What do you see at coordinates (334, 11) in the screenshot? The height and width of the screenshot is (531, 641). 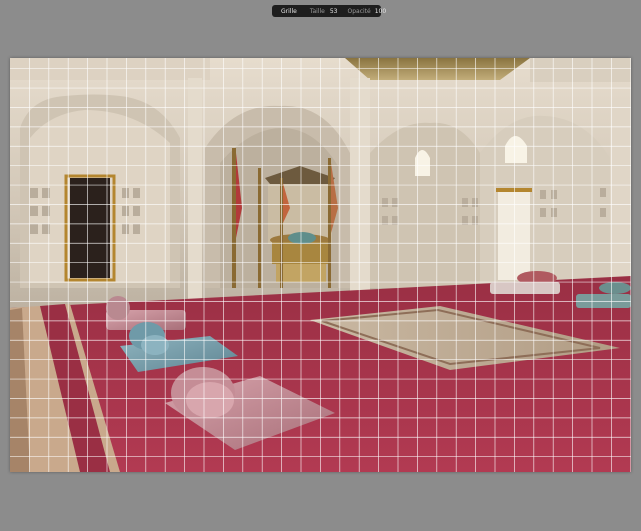 I see `grid-size-value: 53` at bounding box center [334, 11].